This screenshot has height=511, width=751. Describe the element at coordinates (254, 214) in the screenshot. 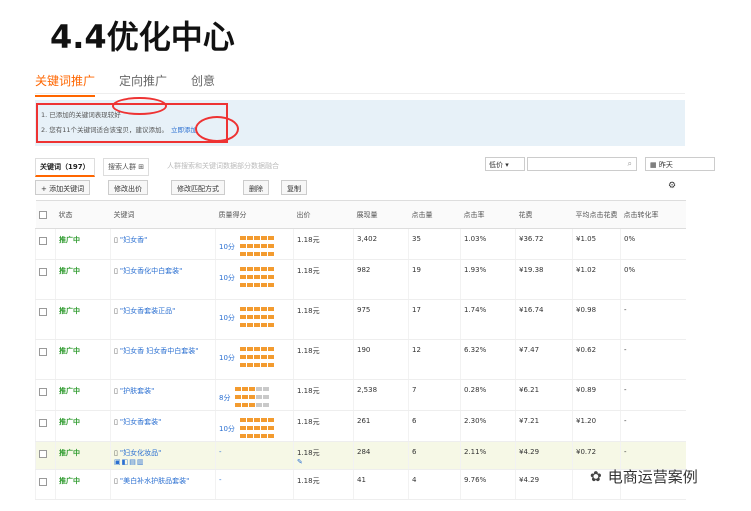

I see `column-header: 质量得分` at that location.